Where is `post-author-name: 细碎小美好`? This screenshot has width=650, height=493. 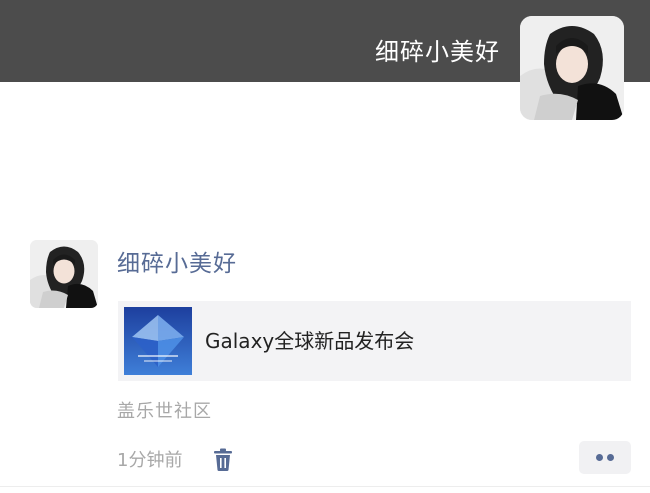 post-author-name: 细碎小美好 is located at coordinates (177, 264).